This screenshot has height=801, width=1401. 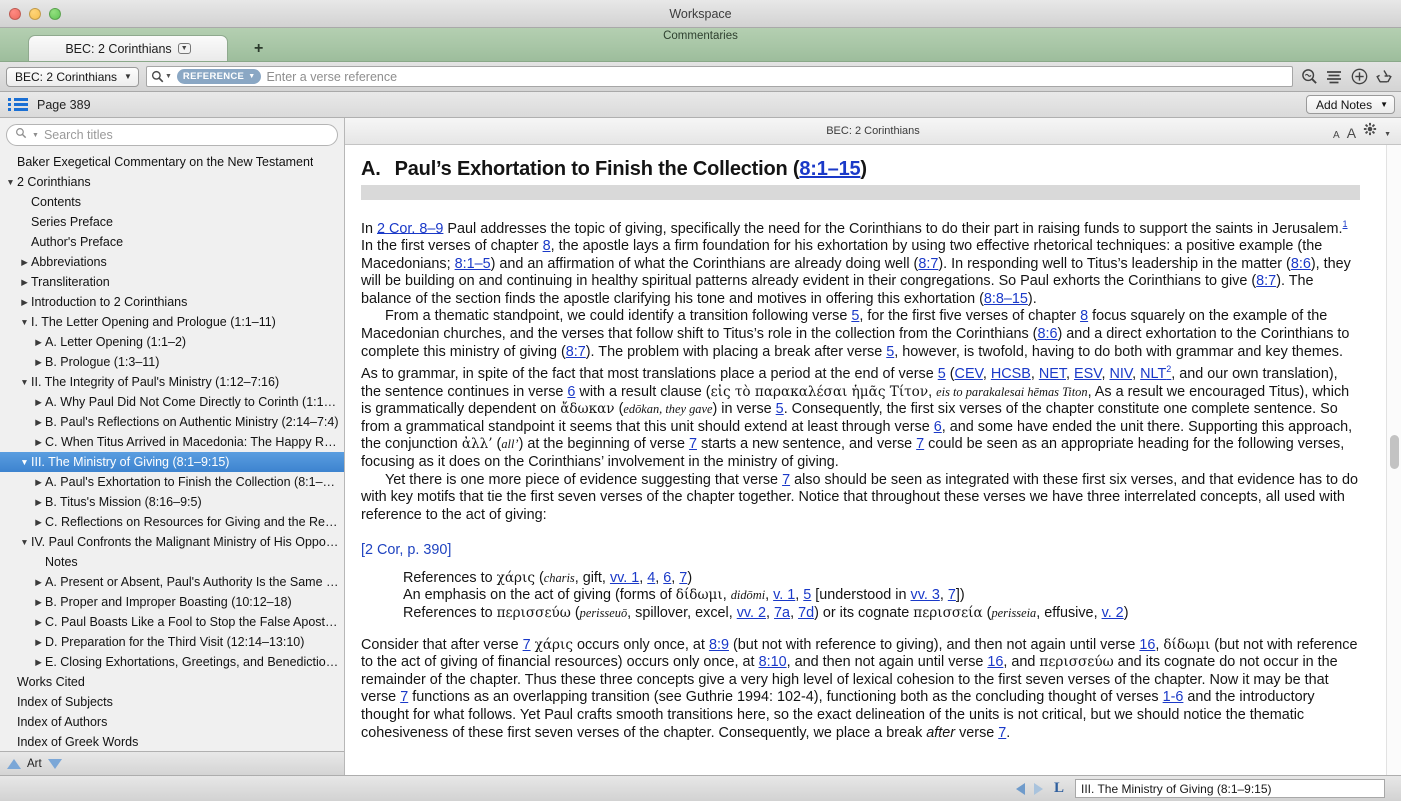 What do you see at coordinates (829, 169) in the screenshot?
I see `scripture-ref-link: 8:1–15` at bounding box center [829, 169].